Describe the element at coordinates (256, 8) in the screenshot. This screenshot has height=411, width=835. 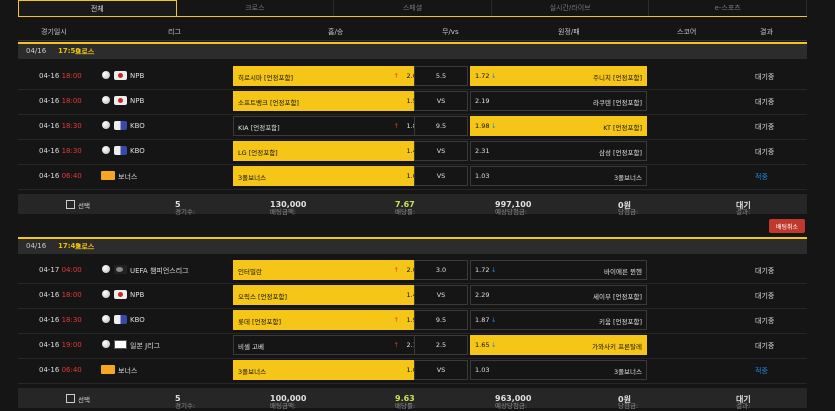
I see `tab-cross: 크로스` at that location.